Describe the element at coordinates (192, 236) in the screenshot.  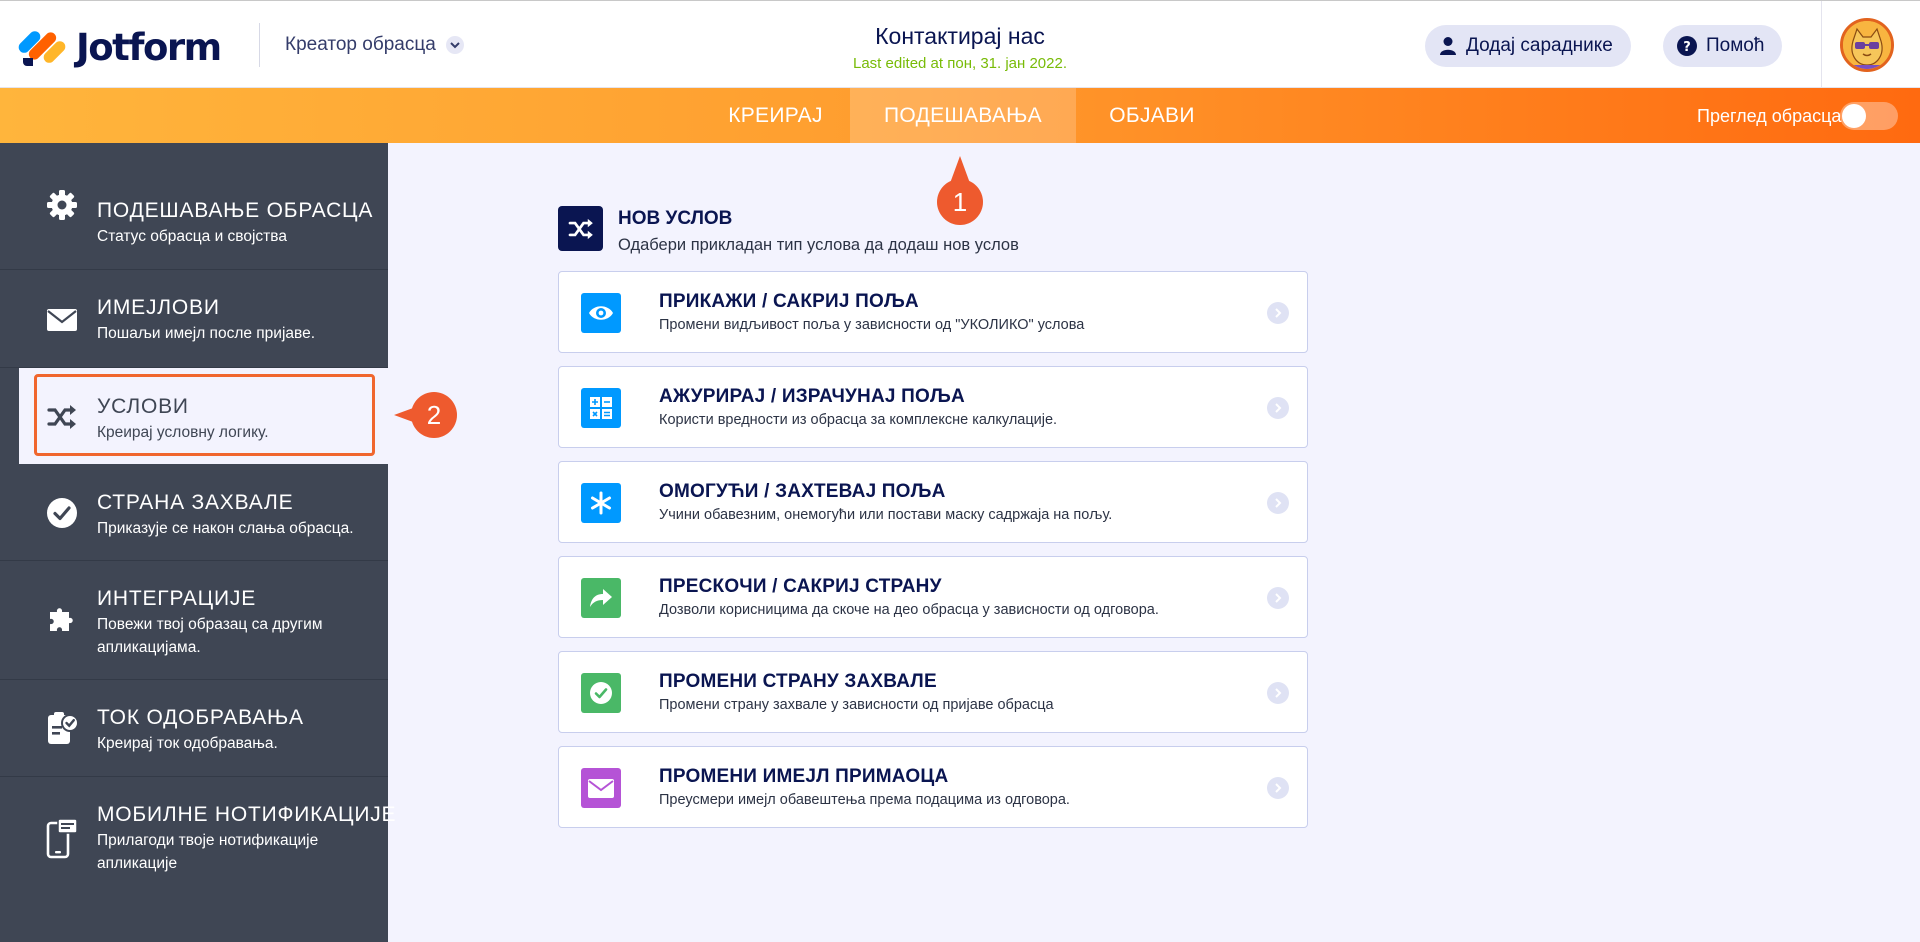
I see `sidebar-item-subtitle: Статус обрасца и својства` at that location.